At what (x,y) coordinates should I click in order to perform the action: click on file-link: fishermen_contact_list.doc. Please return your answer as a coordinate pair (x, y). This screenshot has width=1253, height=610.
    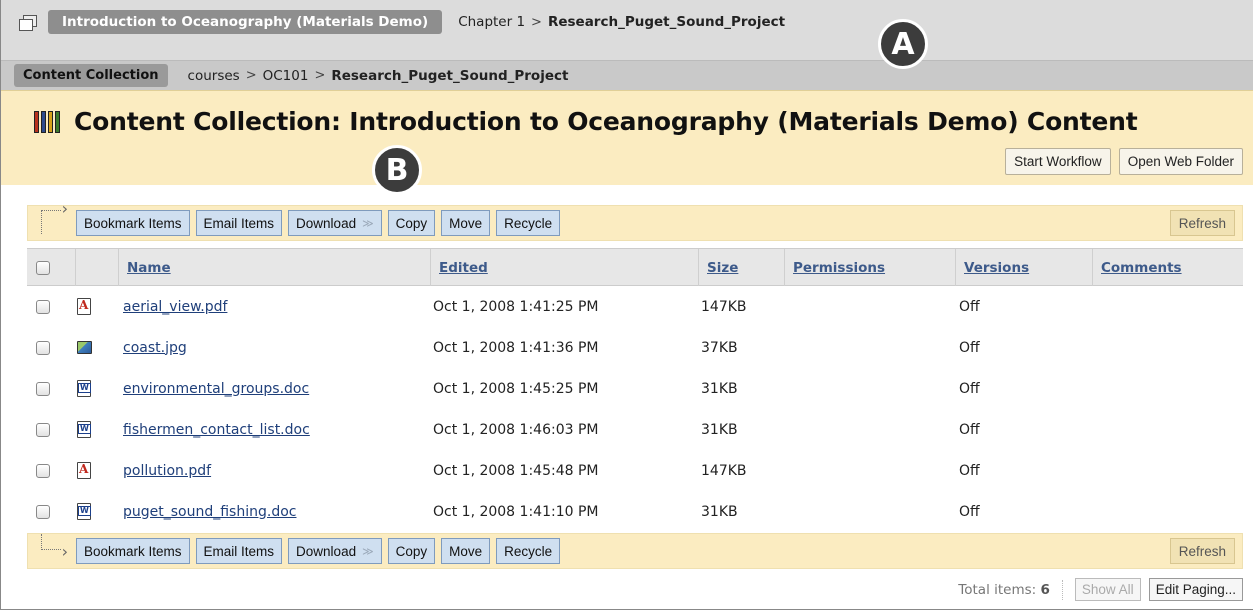
    Looking at the image, I should click on (216, 430).